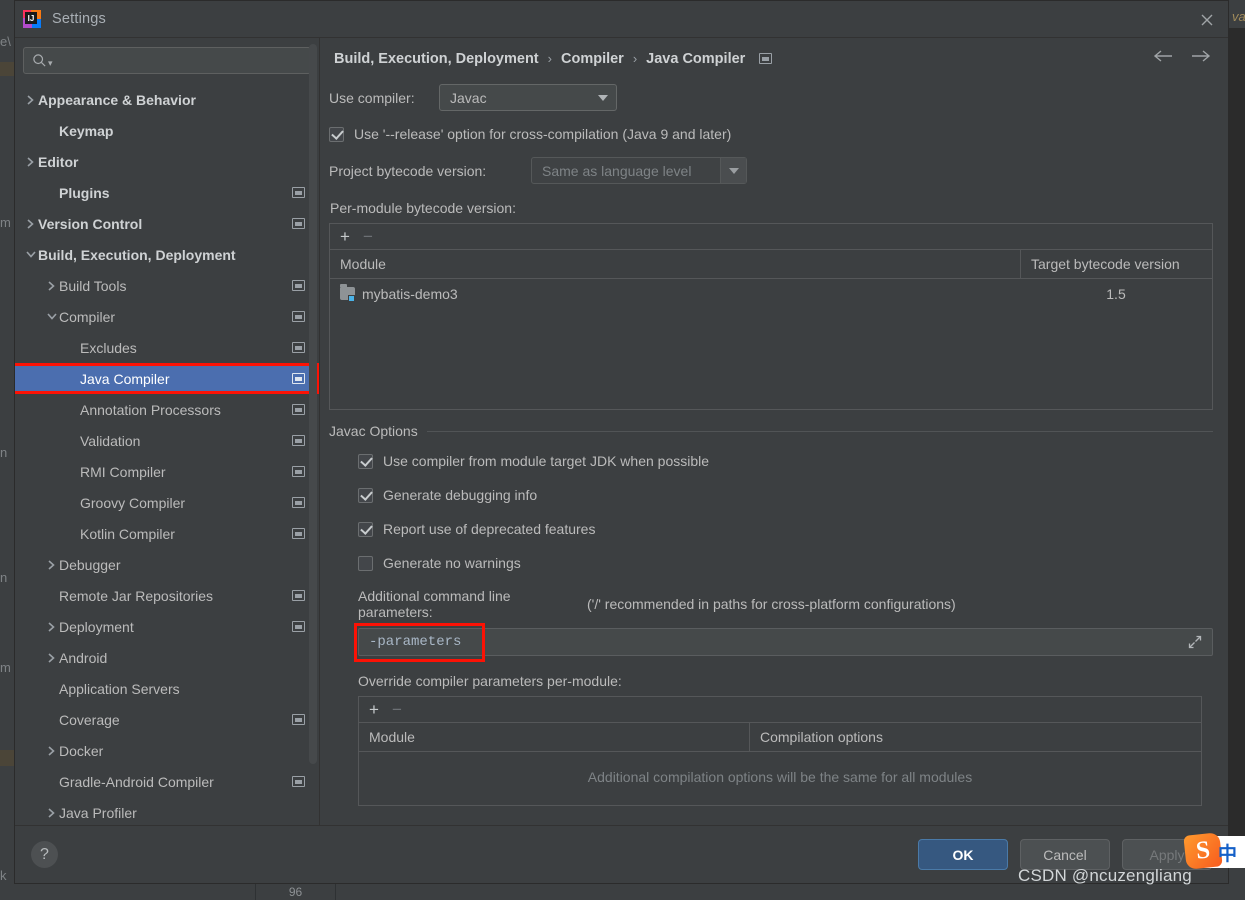 The width and height of the screenshot is (1245, 900). I want to click on javac-options-group-header: Javac Options, so click(771, 431).